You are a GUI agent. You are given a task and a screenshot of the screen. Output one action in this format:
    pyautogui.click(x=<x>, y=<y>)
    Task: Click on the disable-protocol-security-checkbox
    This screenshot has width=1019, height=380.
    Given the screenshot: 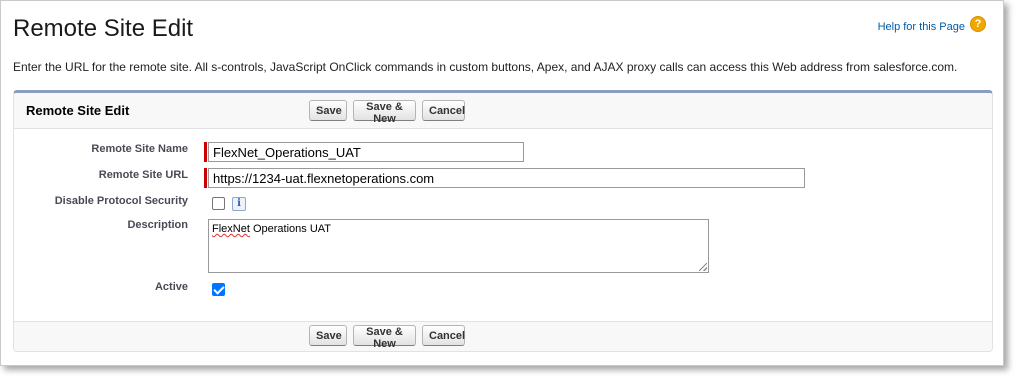 What is the action you would take?
    pyautogui.click(x=218, y=203)
    